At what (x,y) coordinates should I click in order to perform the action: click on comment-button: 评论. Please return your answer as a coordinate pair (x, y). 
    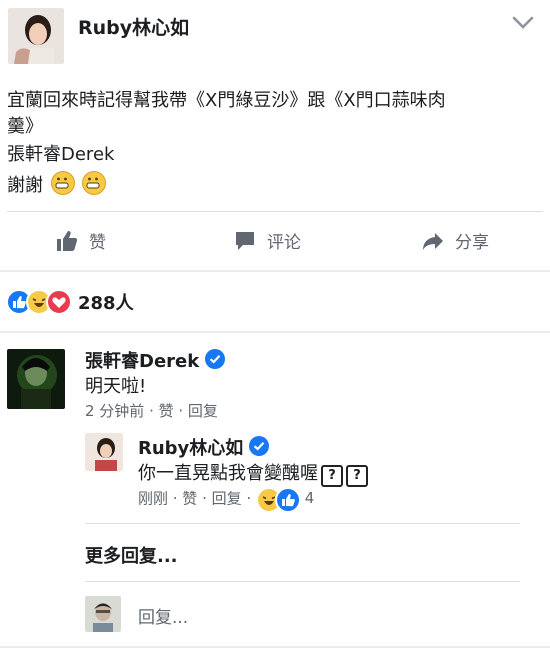
    Looking at the image, I should click on (267, 240).